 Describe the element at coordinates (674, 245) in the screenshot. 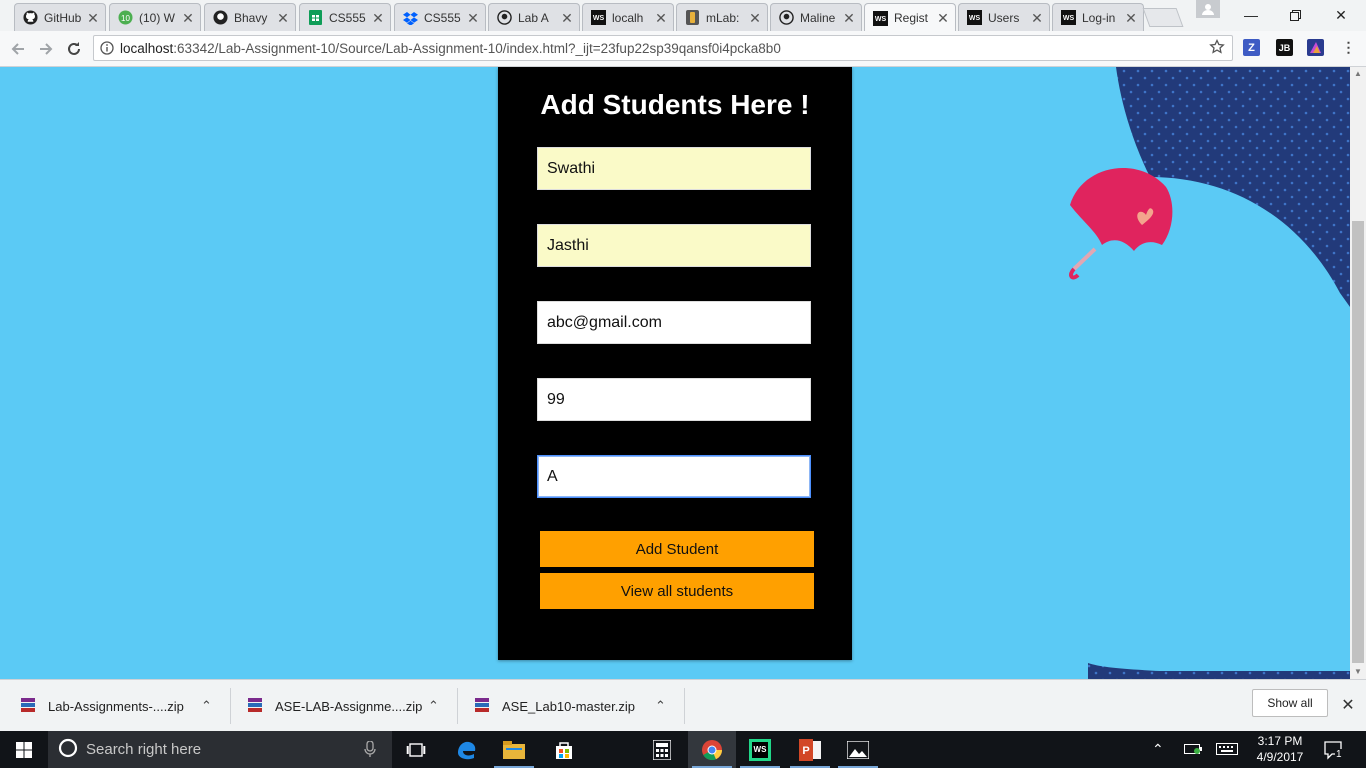

I see `last-name-field` at that location.